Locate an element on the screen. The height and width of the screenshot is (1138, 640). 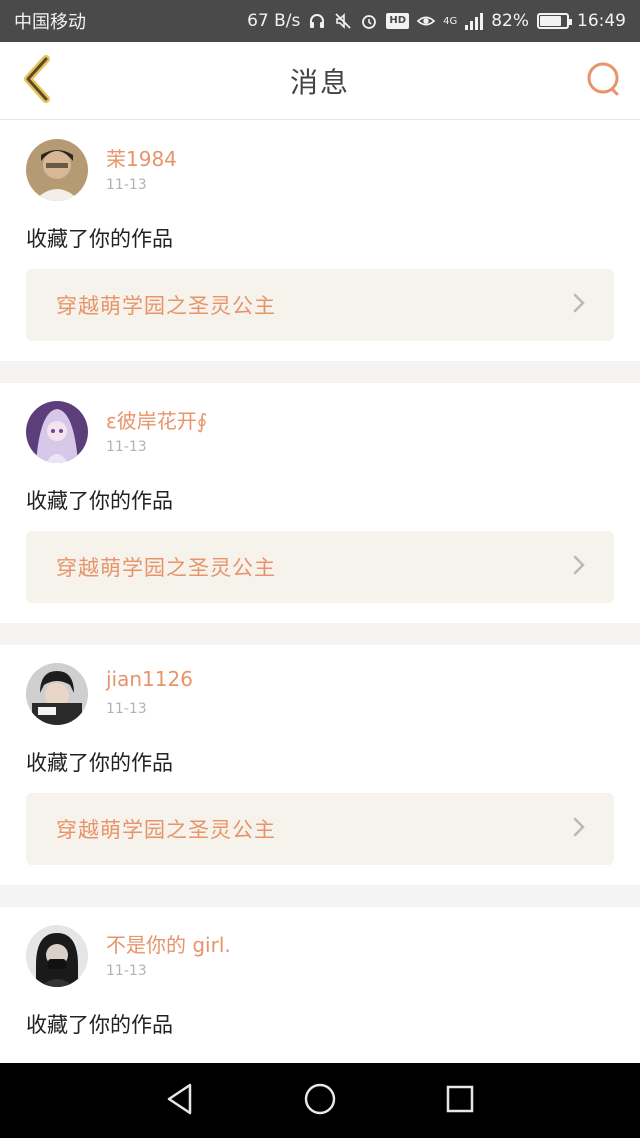
username: 不是你的 girl. is located at coordinates (168, 943).